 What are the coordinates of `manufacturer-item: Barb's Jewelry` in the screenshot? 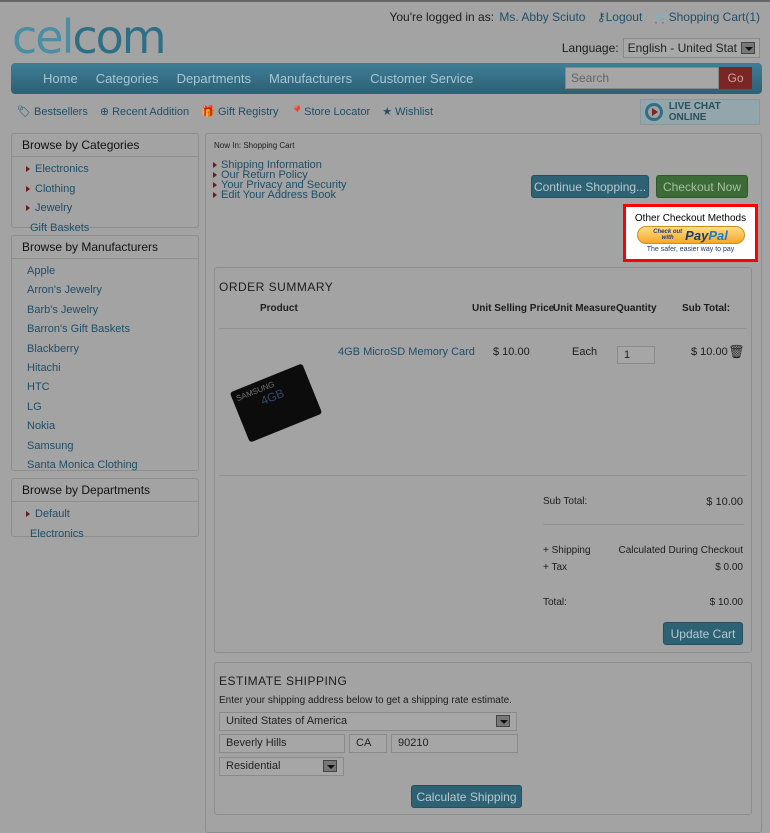 It's located at (105, 311).